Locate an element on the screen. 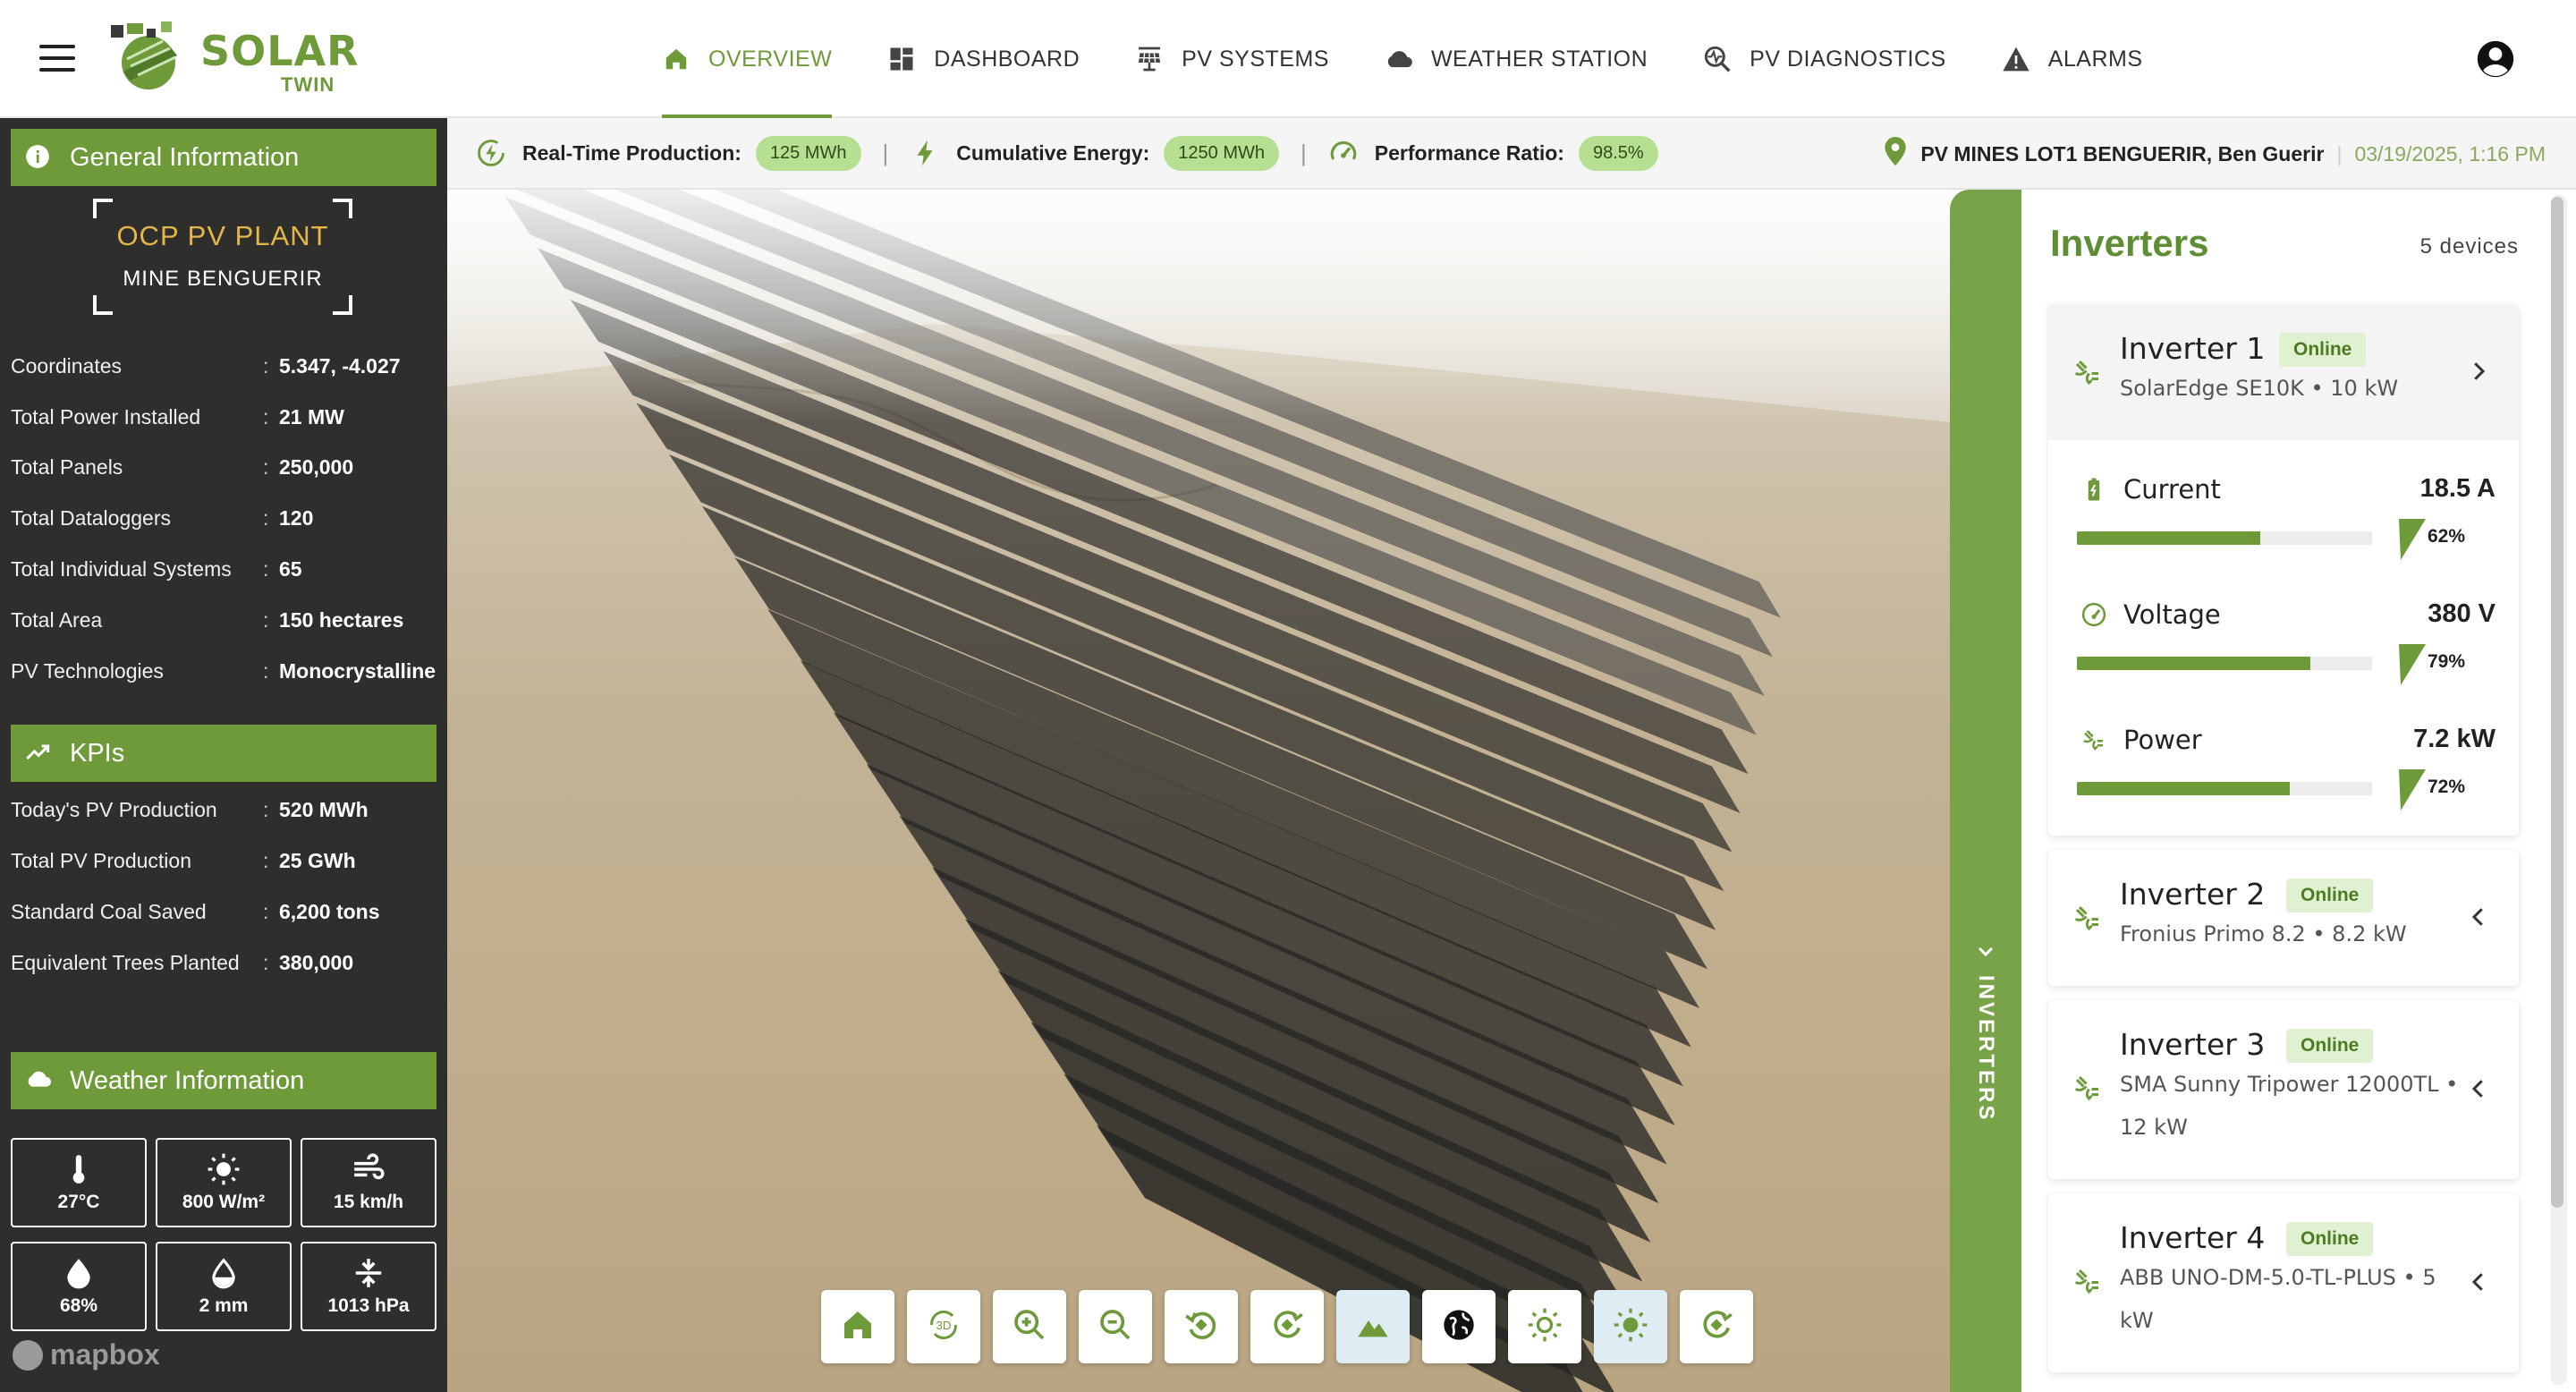  svg-text: 3D is located at coordinates (943, 1325).